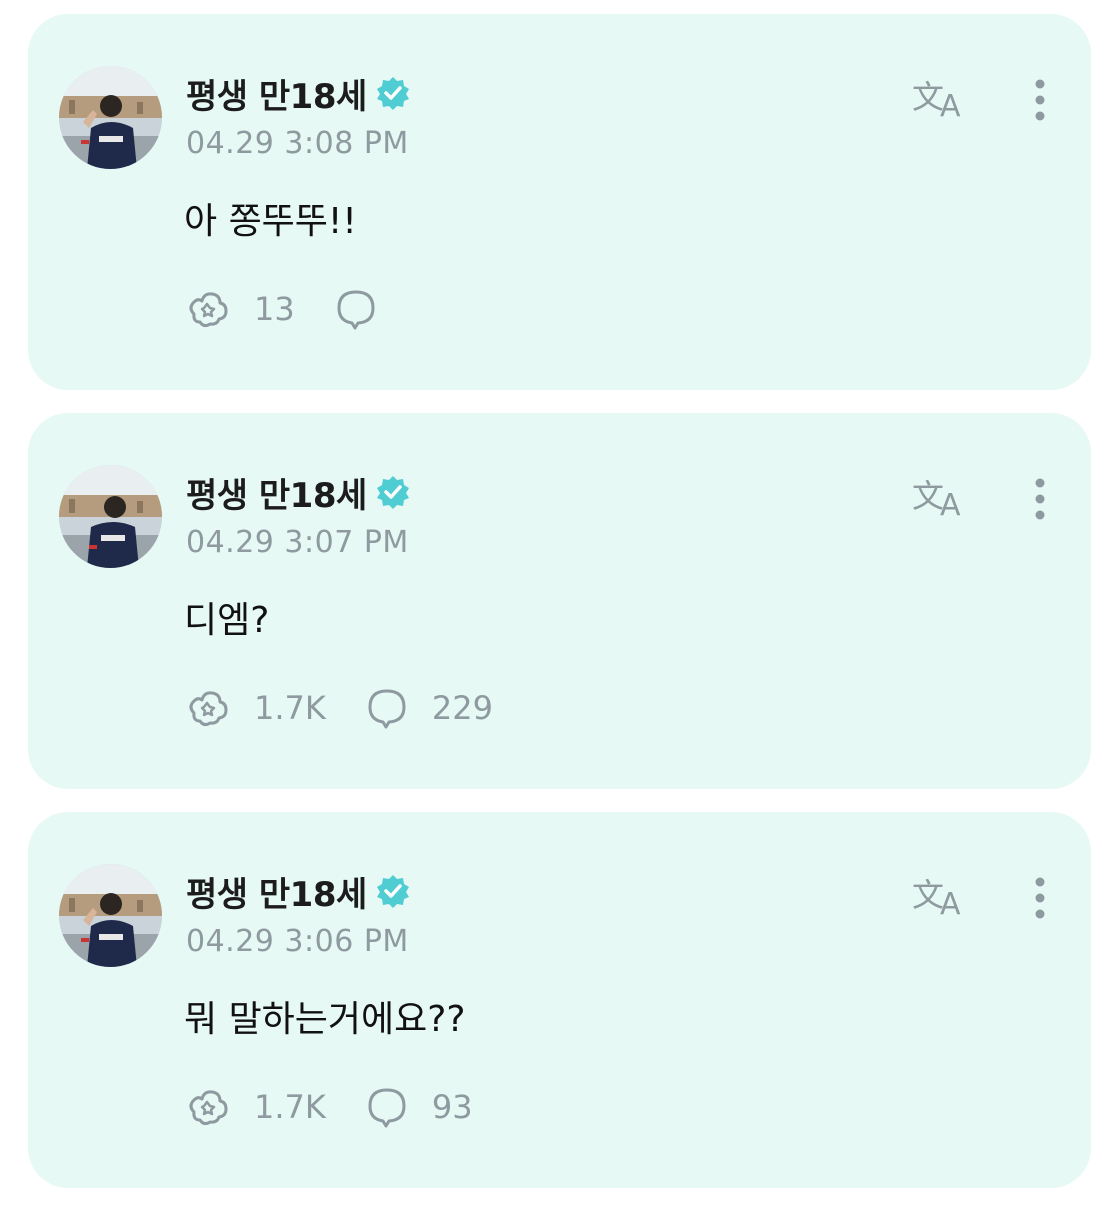  Describe the element at coordinates (297, 542) in the screenshot. I see `post-timestamp: 04.29 3:07 PM` at that location.